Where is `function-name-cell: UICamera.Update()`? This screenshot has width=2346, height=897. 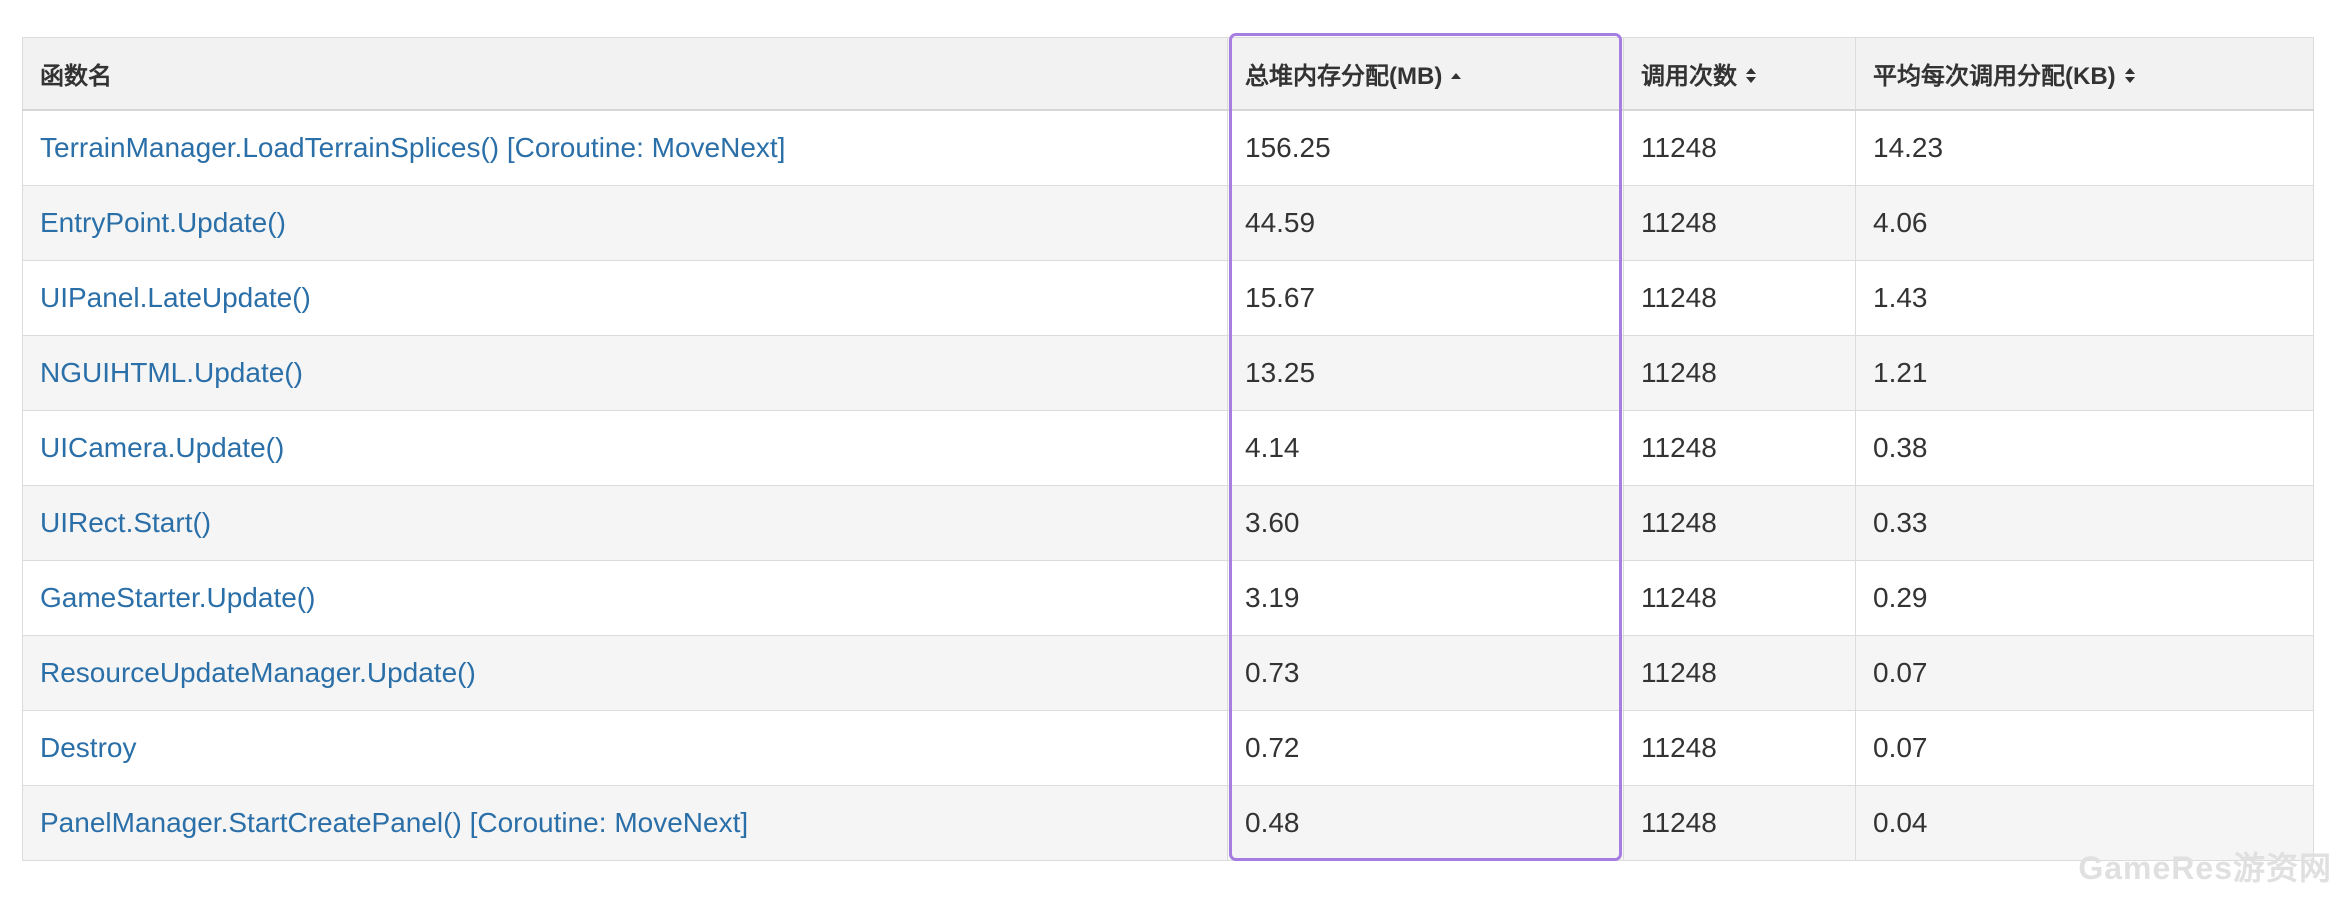 function-name-cell: UICamera.Update() is located at coordinates (625, 448).